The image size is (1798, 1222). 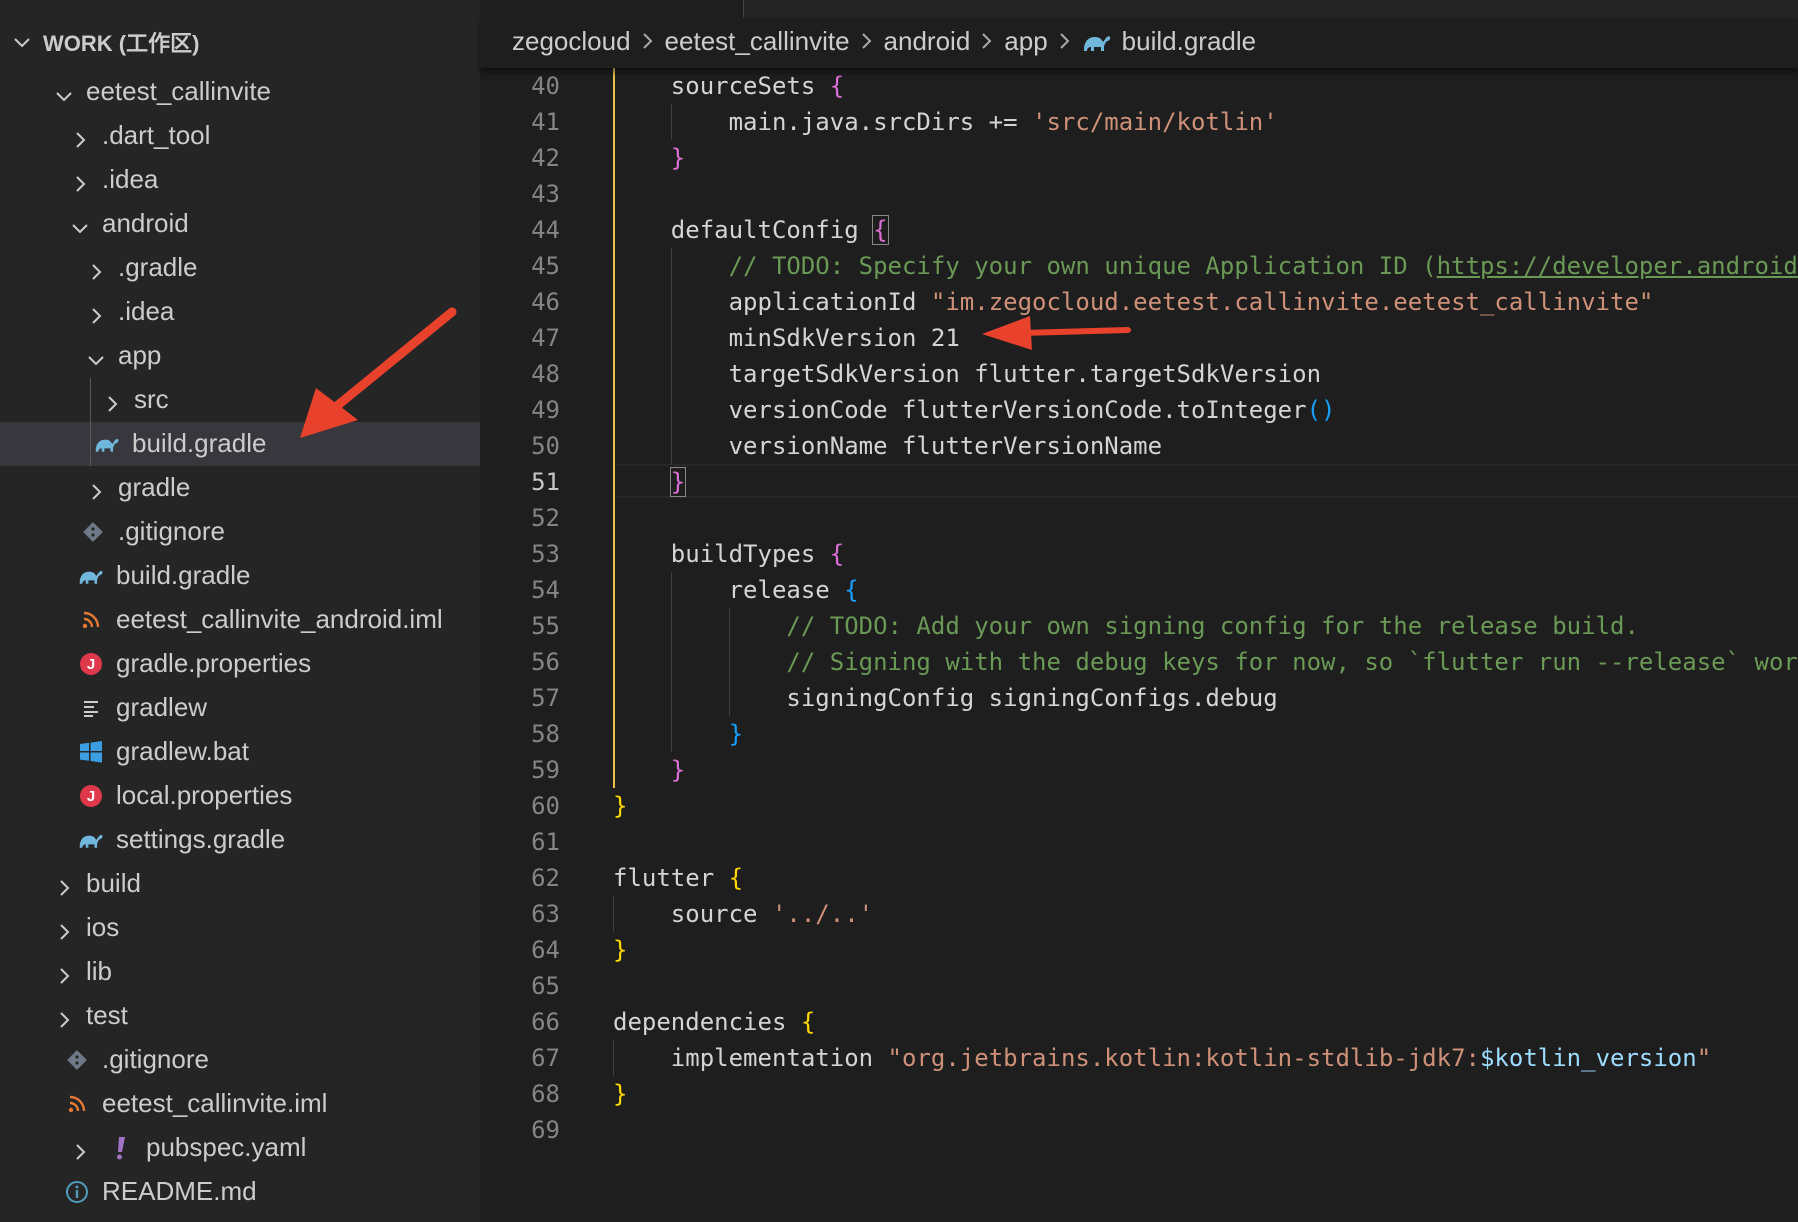 I want to click on tab-strip-background, so click(x=1271, y=9).